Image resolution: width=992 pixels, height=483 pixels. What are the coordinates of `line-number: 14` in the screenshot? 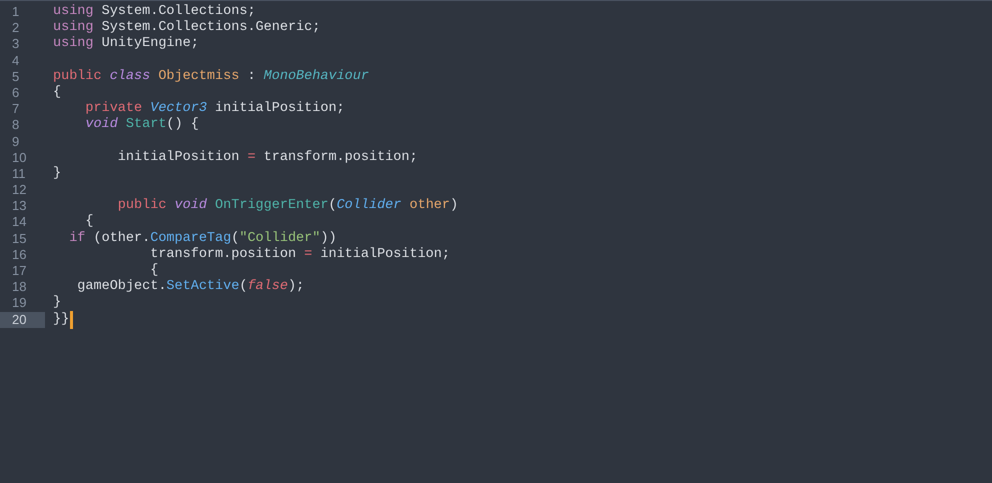 It's located at (19, 222).